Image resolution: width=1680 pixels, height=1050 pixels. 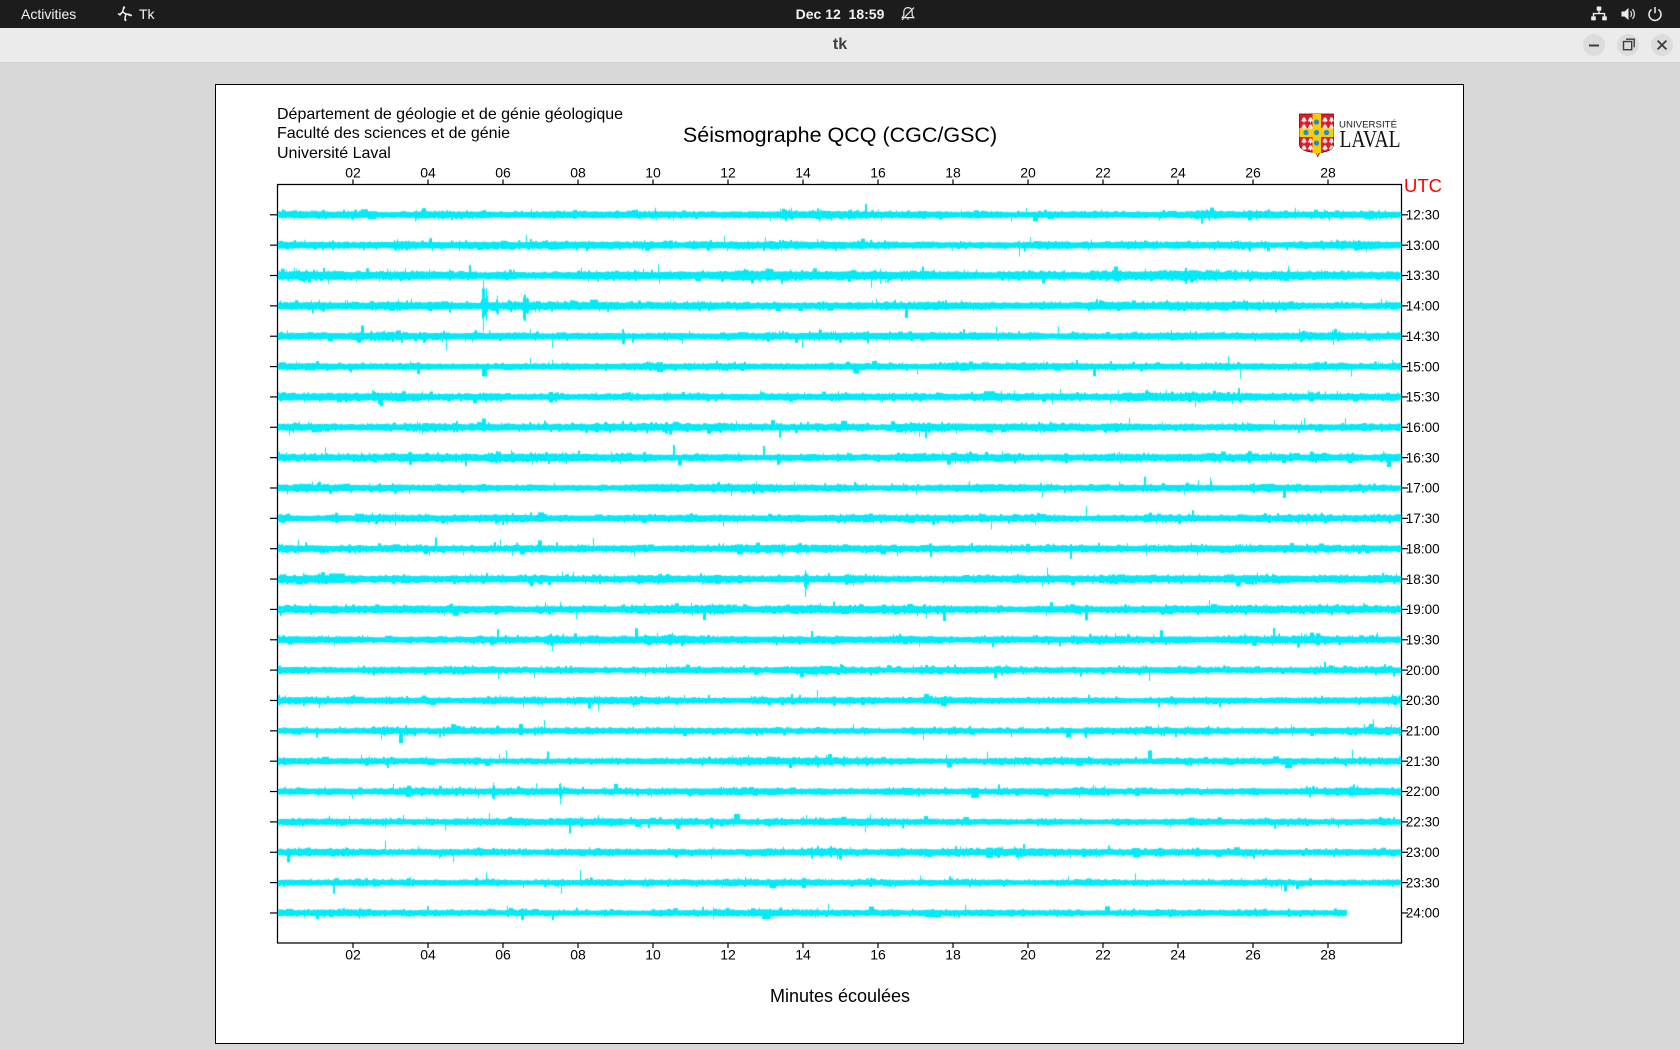 I want to click on svg-text: 23:00, so click(x=1423, y=852).